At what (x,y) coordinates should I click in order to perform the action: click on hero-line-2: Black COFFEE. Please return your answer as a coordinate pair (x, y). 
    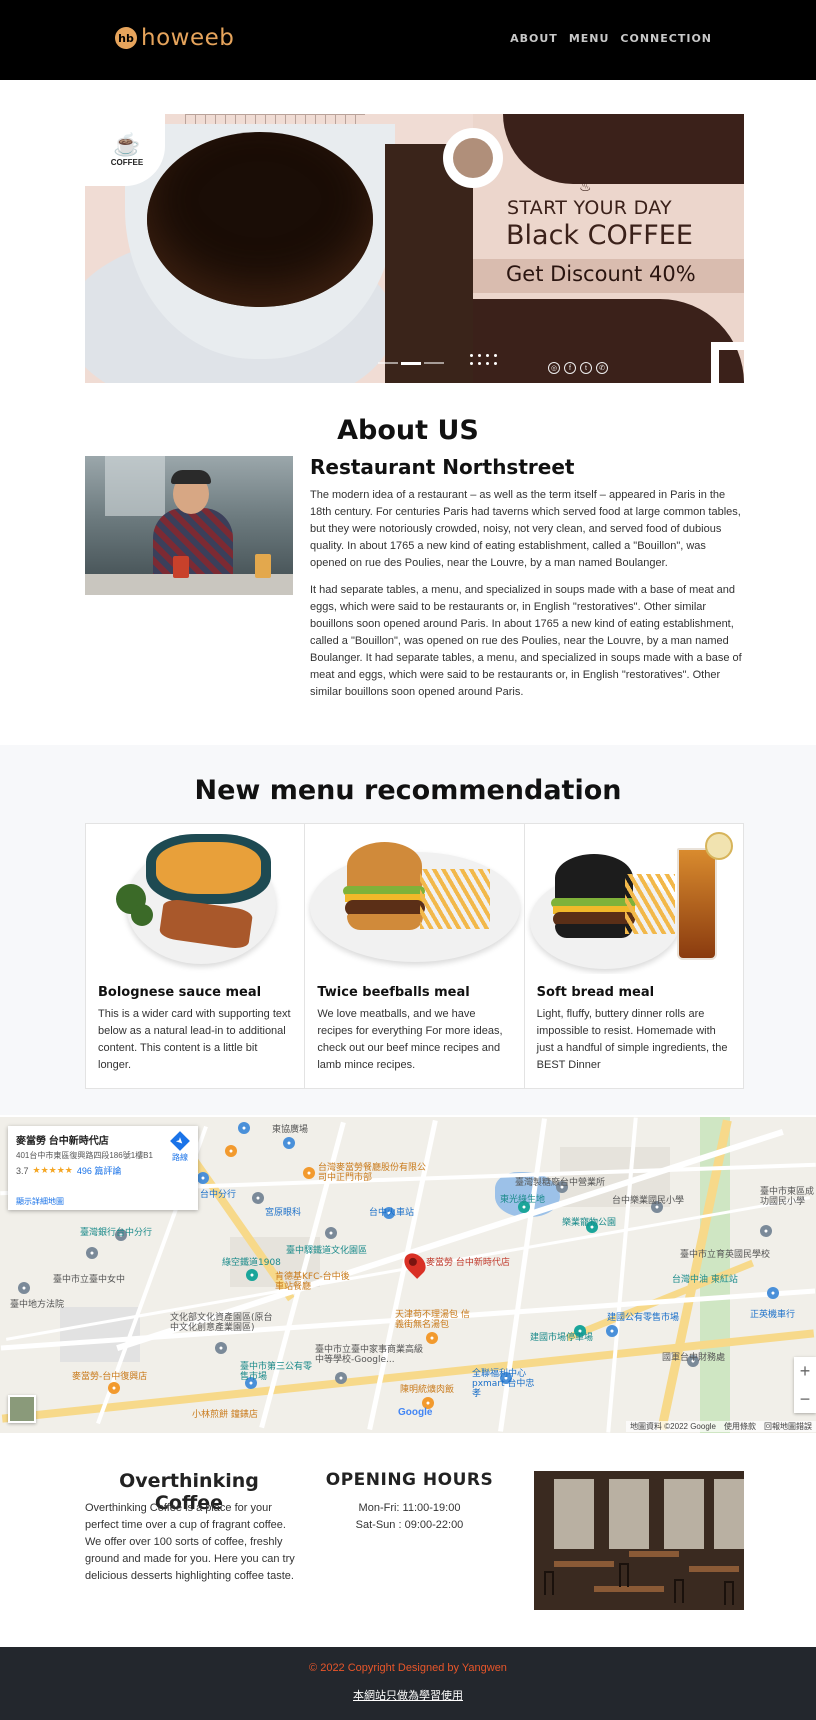
    Looking at the image, I should click on (599, 235).